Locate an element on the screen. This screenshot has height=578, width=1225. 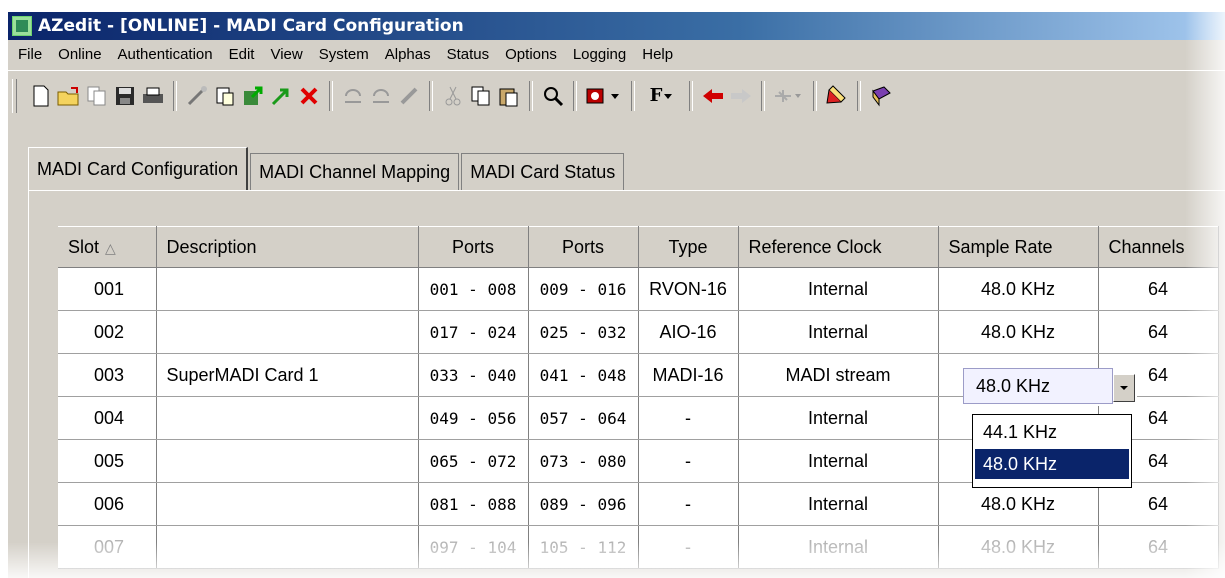
copy-doc-icon is located at coordinates (97, 96).